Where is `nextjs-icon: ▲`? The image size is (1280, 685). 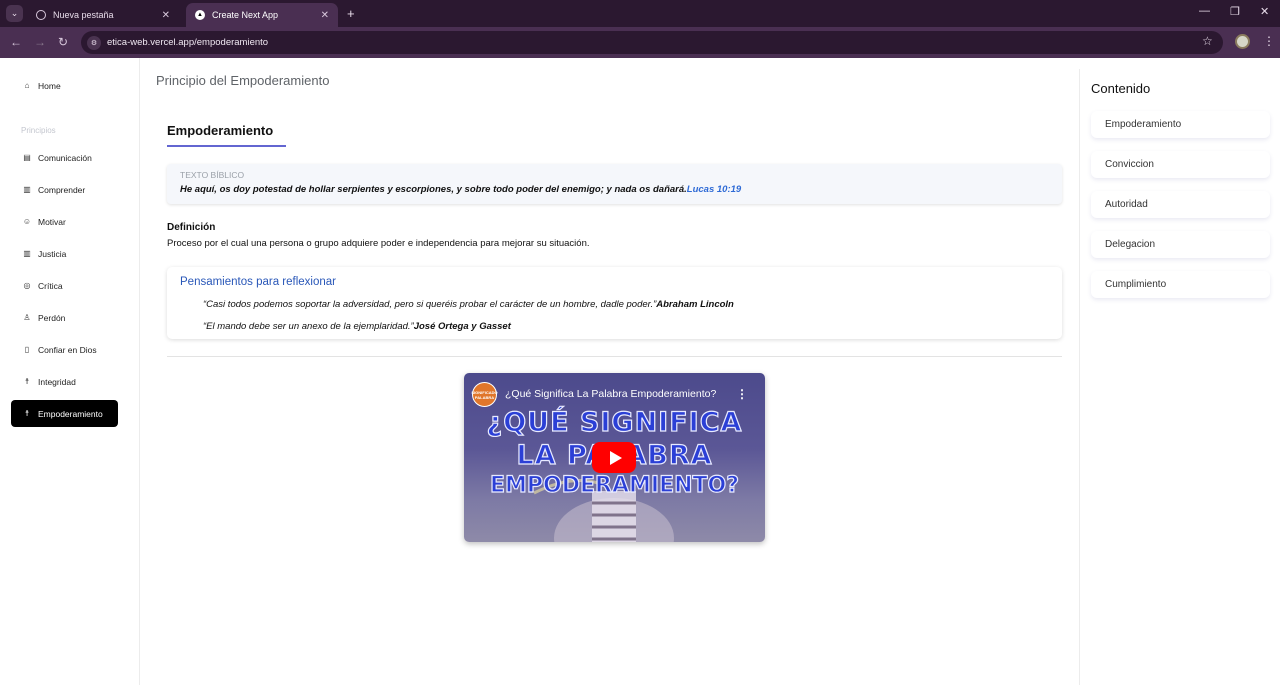 nextjs-icon: ▲ is located at coordinates (200, 15).